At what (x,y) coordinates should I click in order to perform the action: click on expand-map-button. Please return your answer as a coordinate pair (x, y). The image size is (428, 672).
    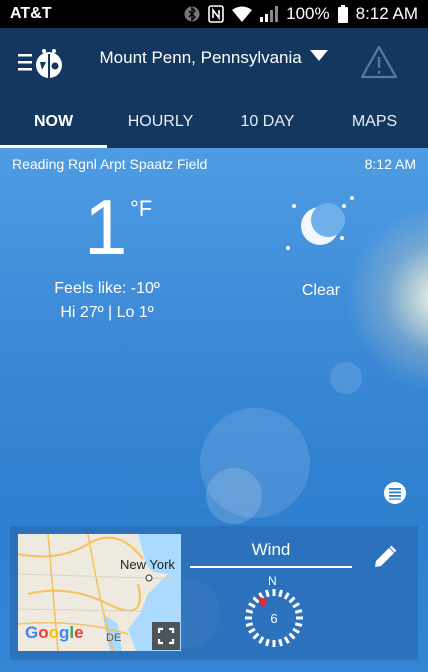
    Looking at the image, I should click on (166, 636).